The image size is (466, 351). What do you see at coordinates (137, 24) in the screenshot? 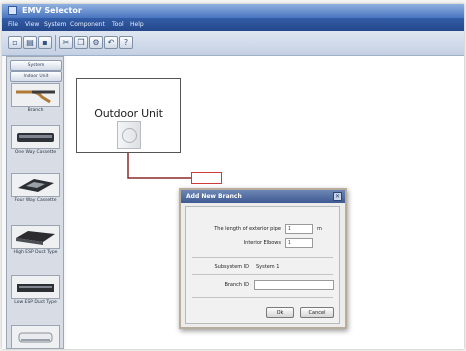
I see `menu-help: Help` at bounding box center [137, 24].